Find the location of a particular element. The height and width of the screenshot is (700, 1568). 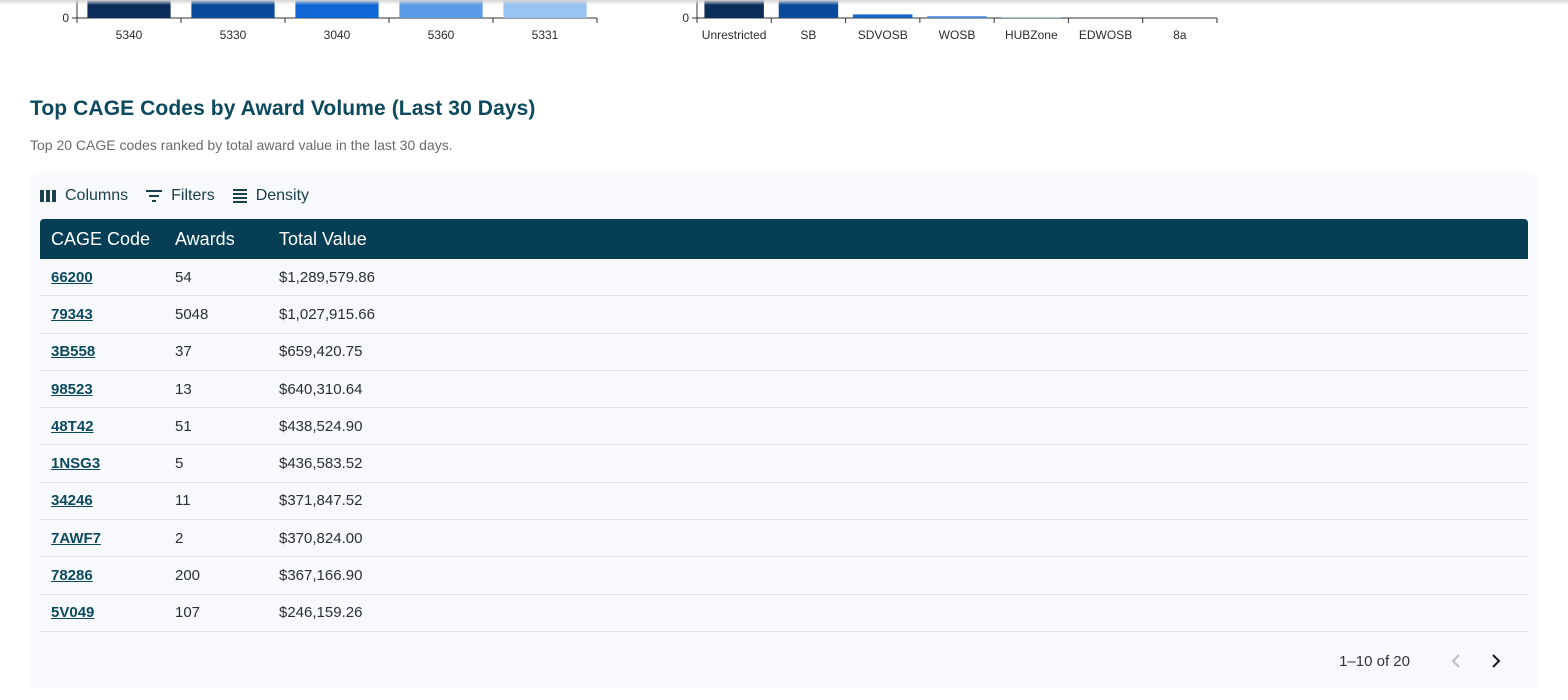

chart-set-aside: 0 Unrestricted SB SDVOSB WOSB HUBZone EDWOSB 8a is located at coordinates (950, 21).